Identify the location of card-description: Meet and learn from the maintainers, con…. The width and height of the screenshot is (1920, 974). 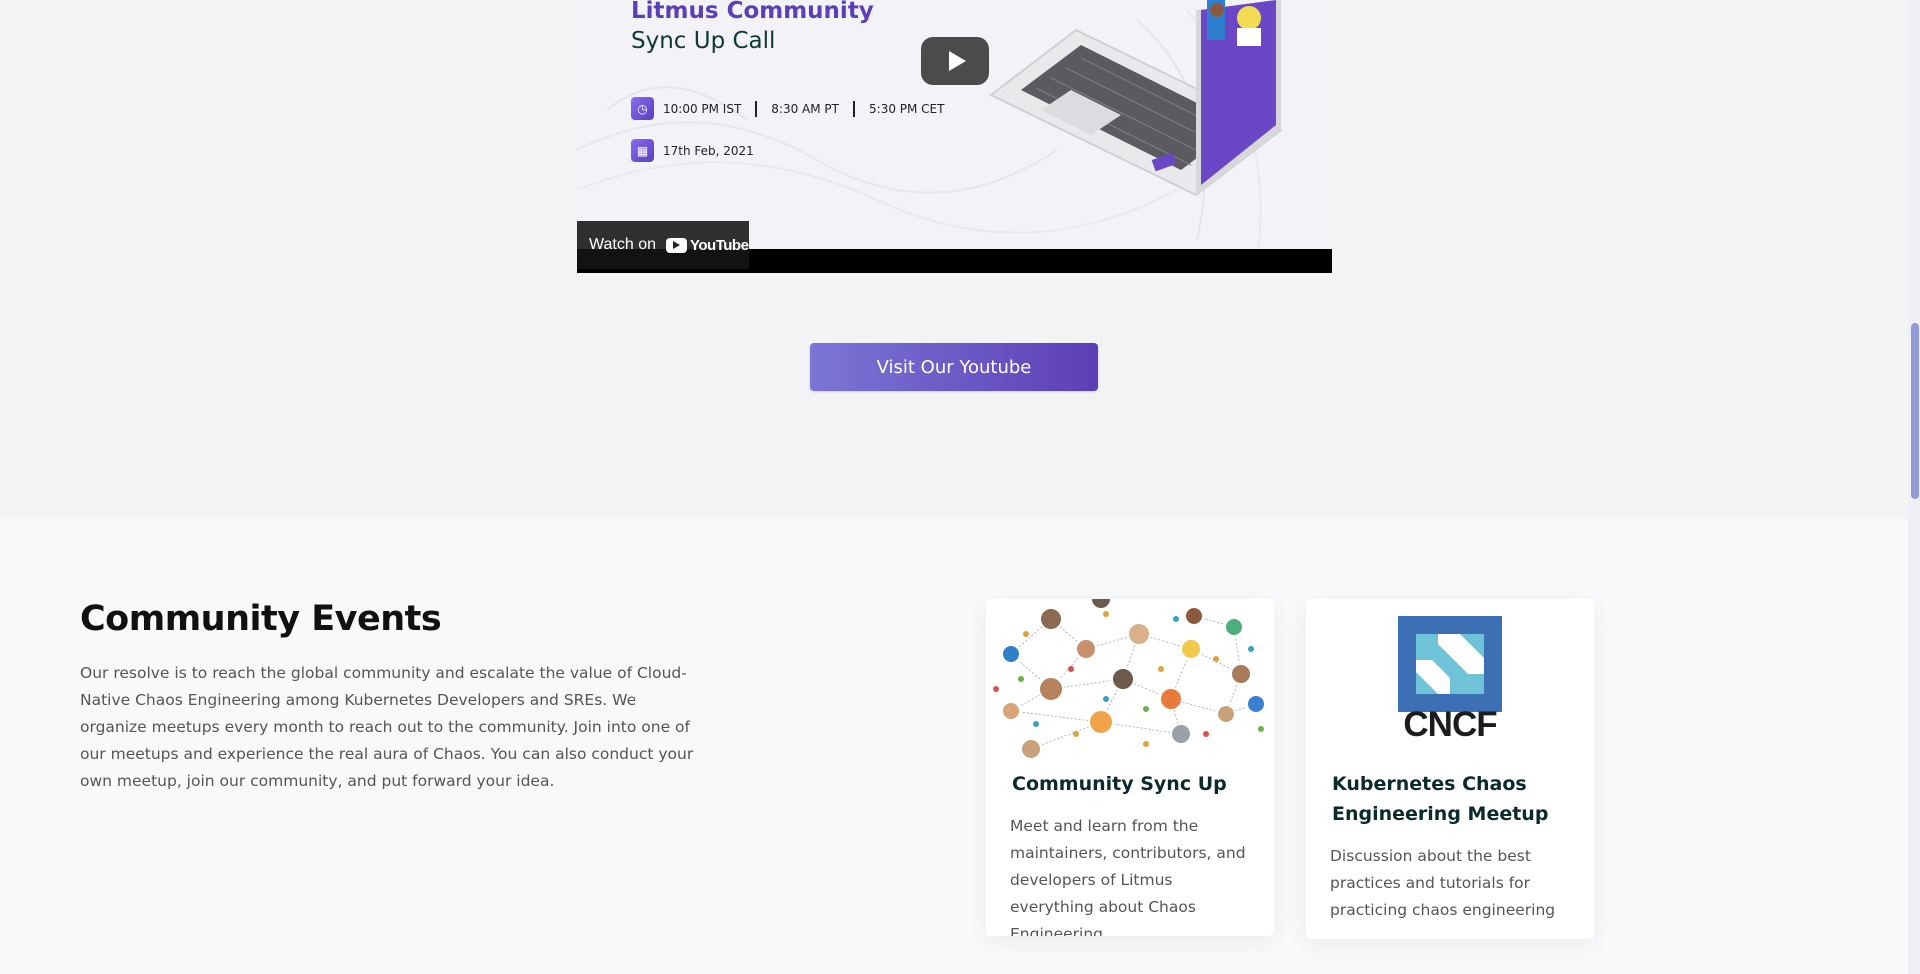
(1128, 876).